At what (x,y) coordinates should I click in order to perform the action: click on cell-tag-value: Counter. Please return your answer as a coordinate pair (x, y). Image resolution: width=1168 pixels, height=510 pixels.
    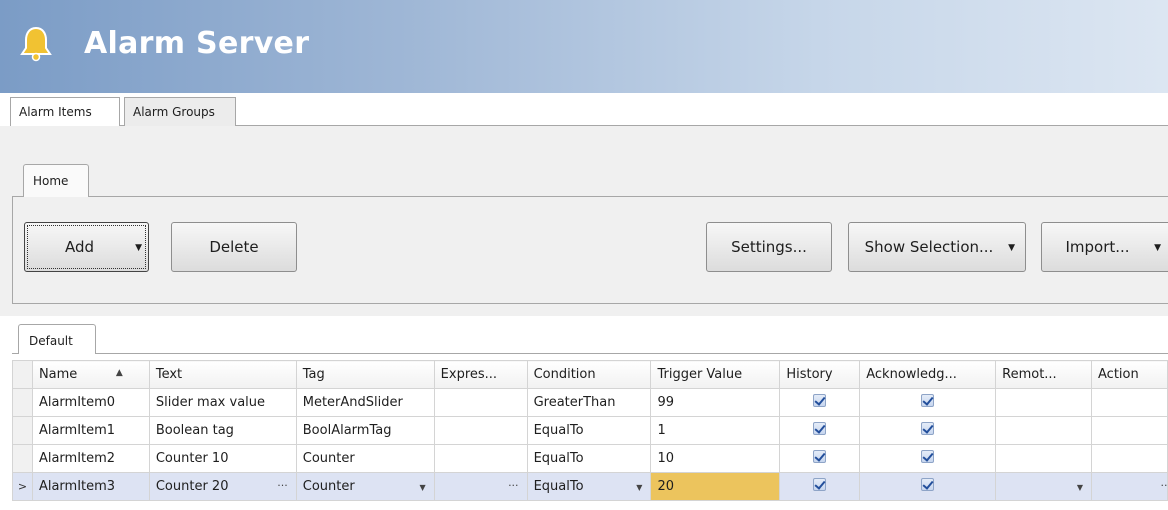
    Looking at the image, I should click on (328, 486).